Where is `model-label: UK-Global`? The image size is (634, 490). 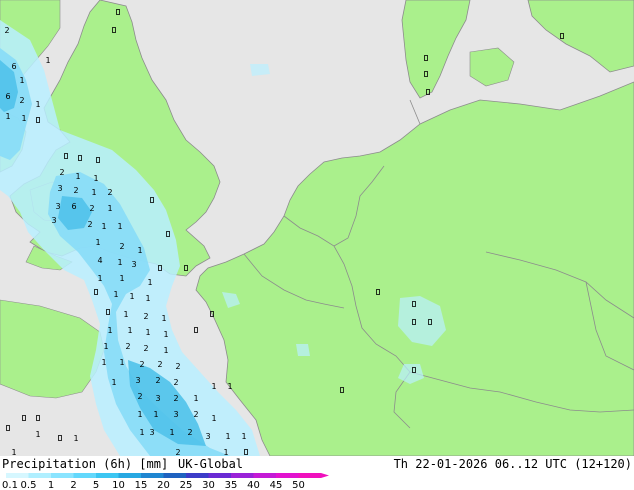 model-label: UK-Global is located at coordinates (211, 464).